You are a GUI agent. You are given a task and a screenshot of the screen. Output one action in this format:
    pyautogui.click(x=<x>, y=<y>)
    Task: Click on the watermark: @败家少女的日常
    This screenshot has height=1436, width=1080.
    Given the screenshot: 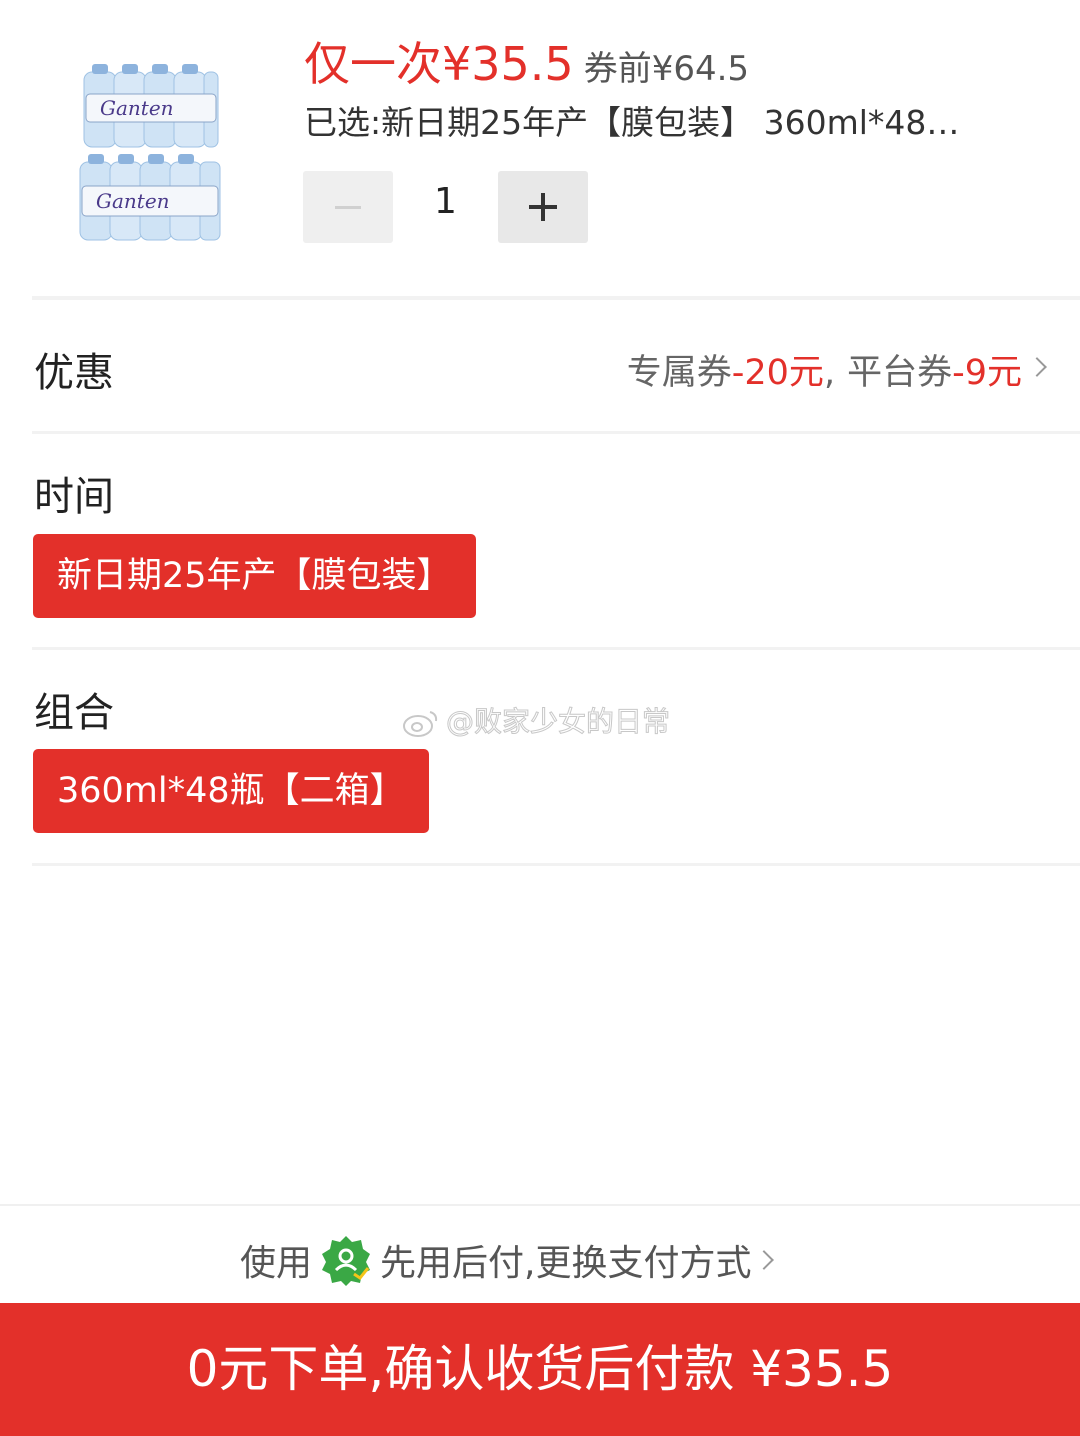 What is the action you would take?
    pyautogui.click(x=536, y=720)
    